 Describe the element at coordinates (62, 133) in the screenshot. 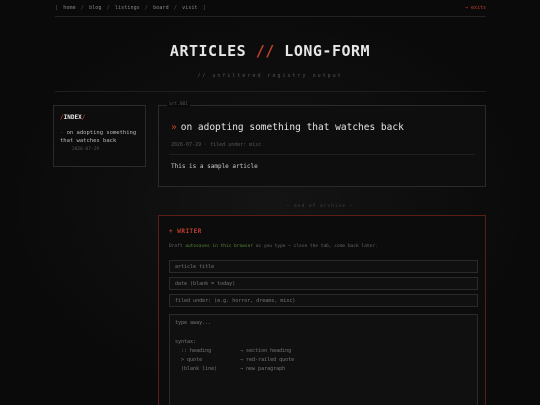

I see `index-item-dash: -` at that location.